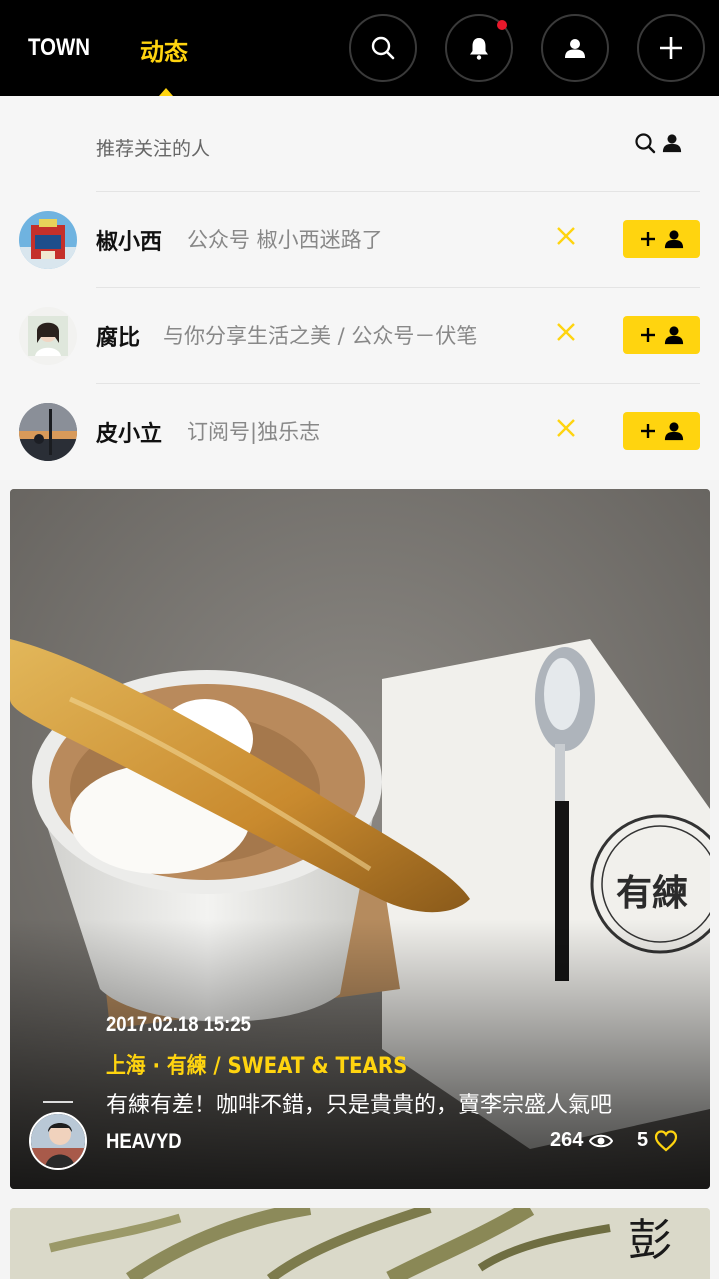 The width and height of the screenshot is (719, 1279). I want to click on cafe-logo-text: 有練, so click(652, 893).